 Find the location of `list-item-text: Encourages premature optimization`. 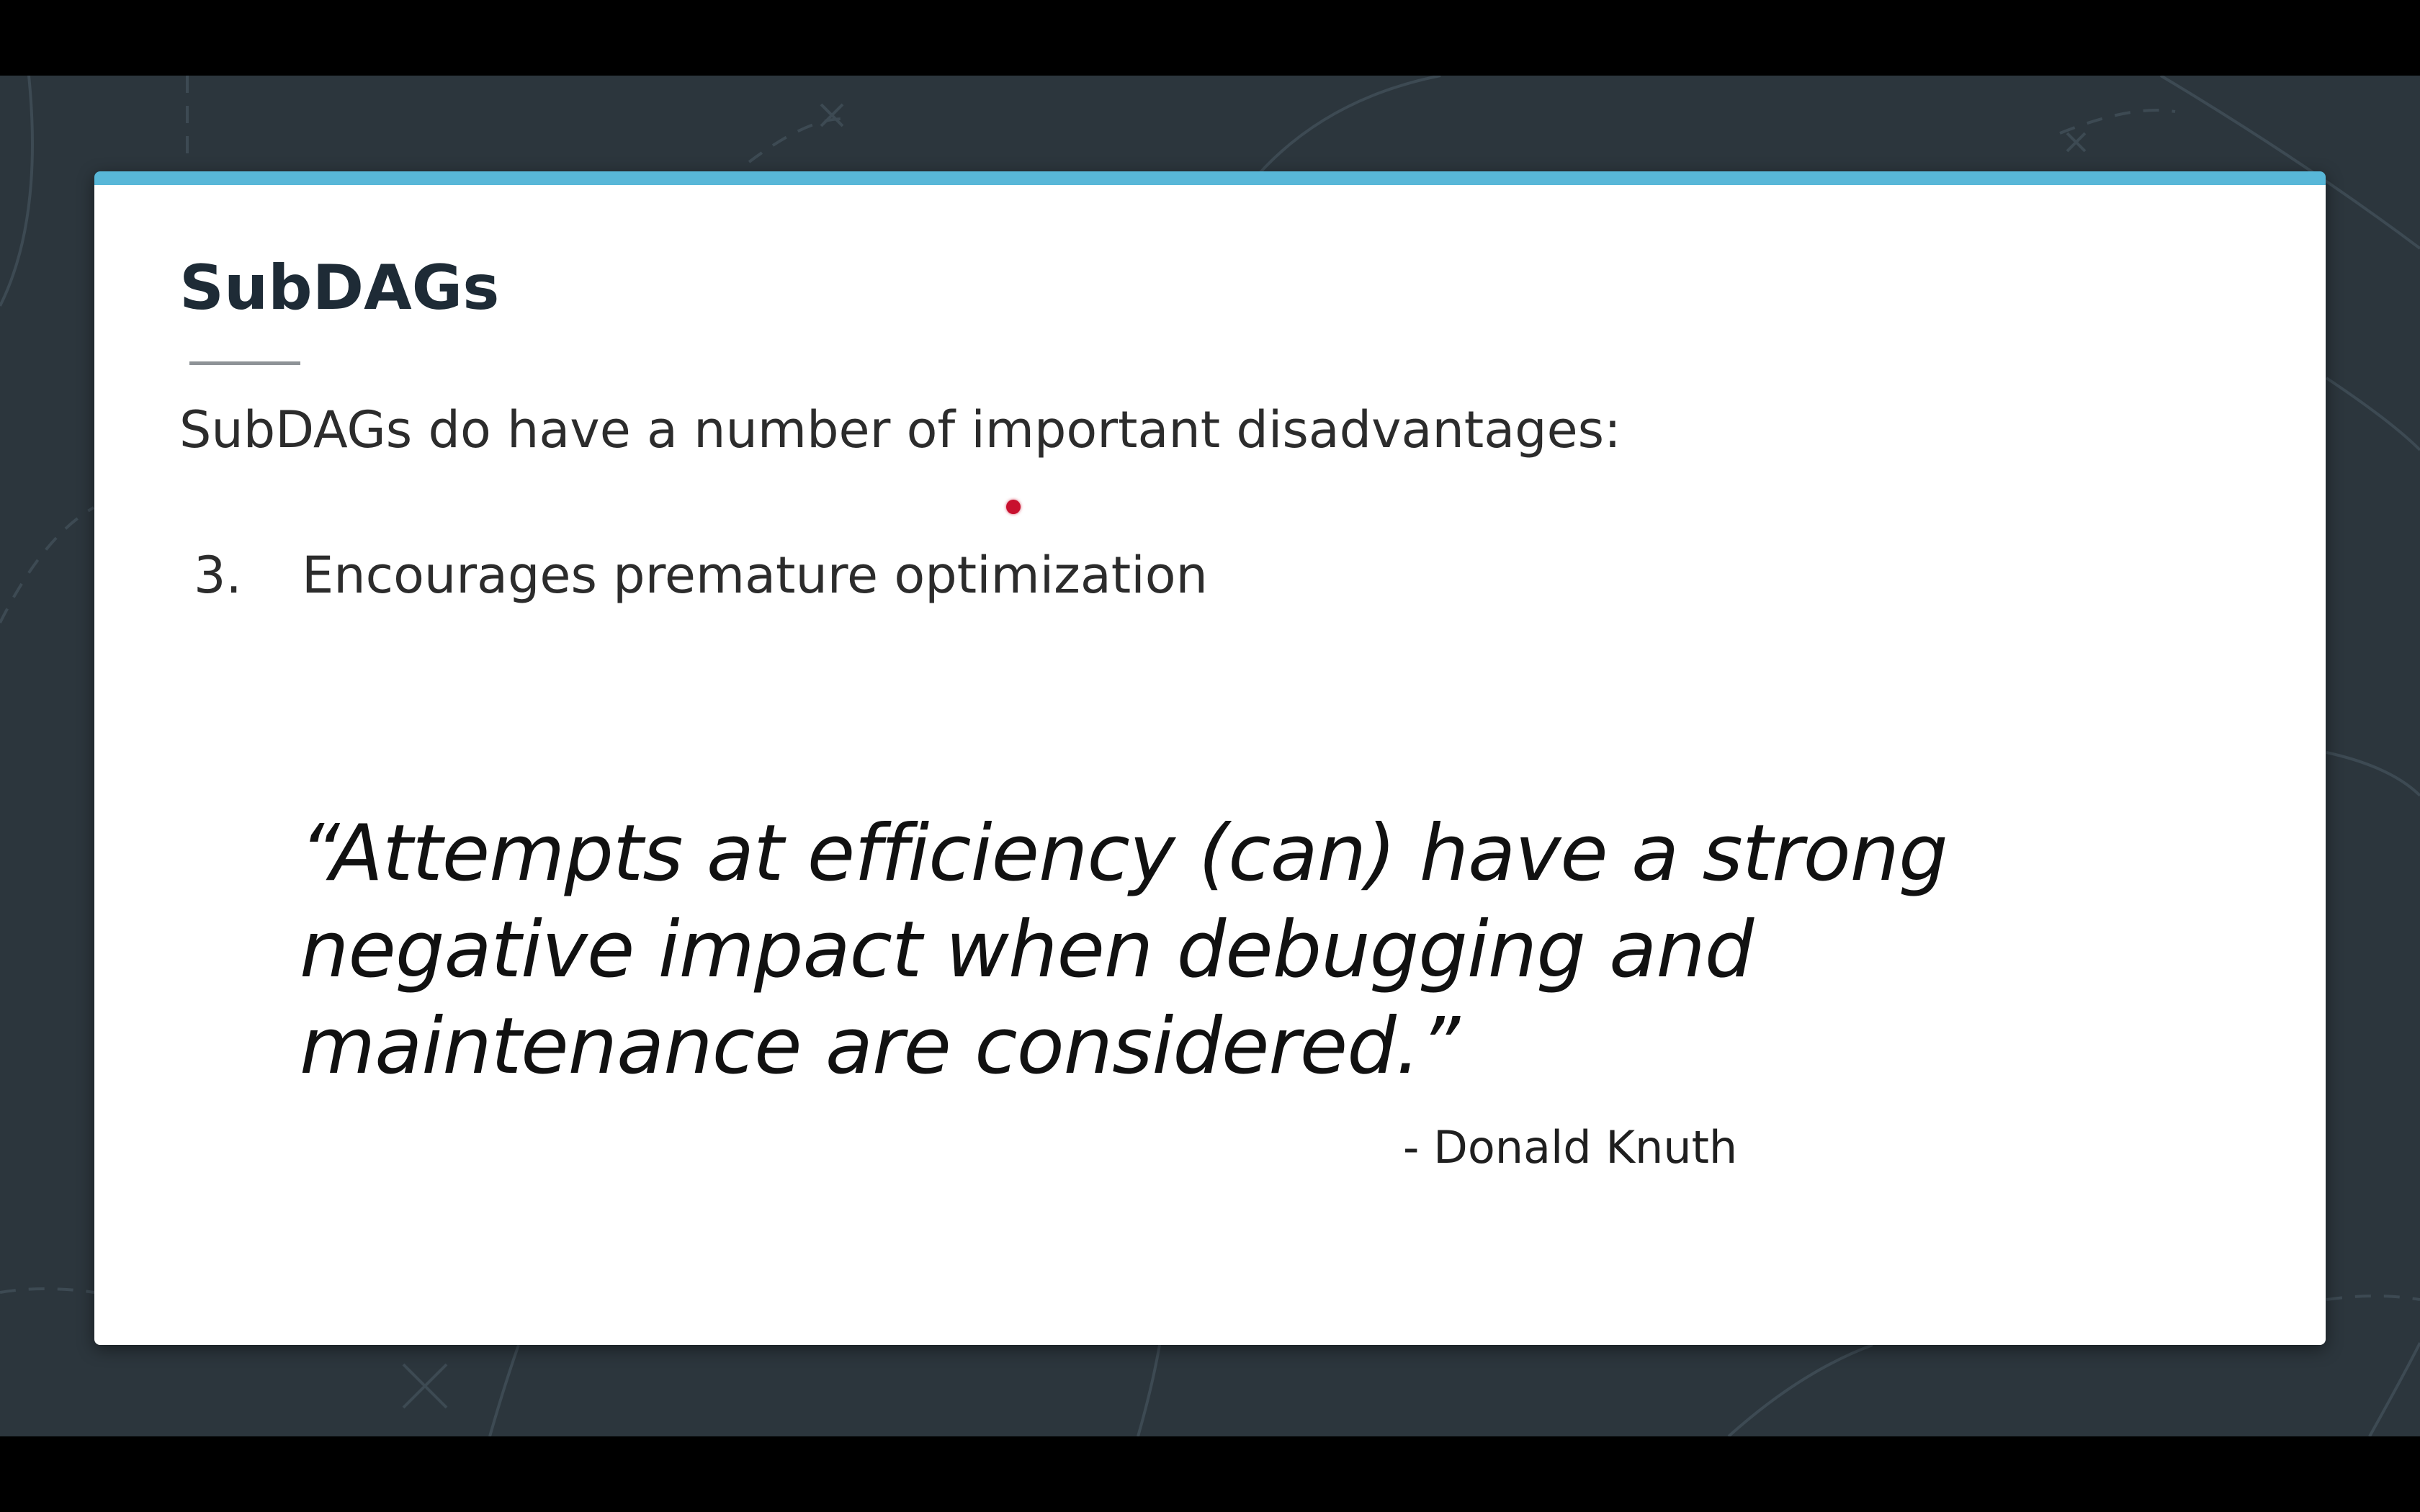

list-item-text: Encourages premature optimization is located at coordinates (755, 575).